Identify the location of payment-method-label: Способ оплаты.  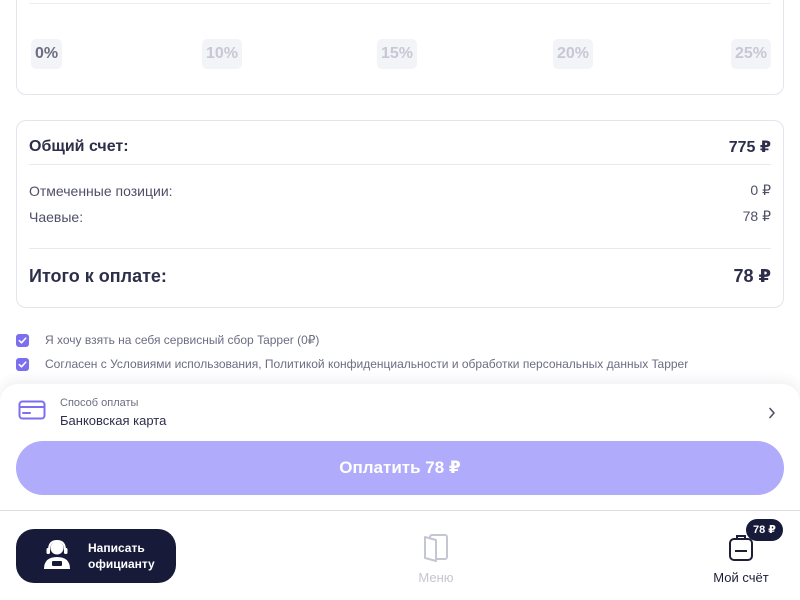
(99, 402).